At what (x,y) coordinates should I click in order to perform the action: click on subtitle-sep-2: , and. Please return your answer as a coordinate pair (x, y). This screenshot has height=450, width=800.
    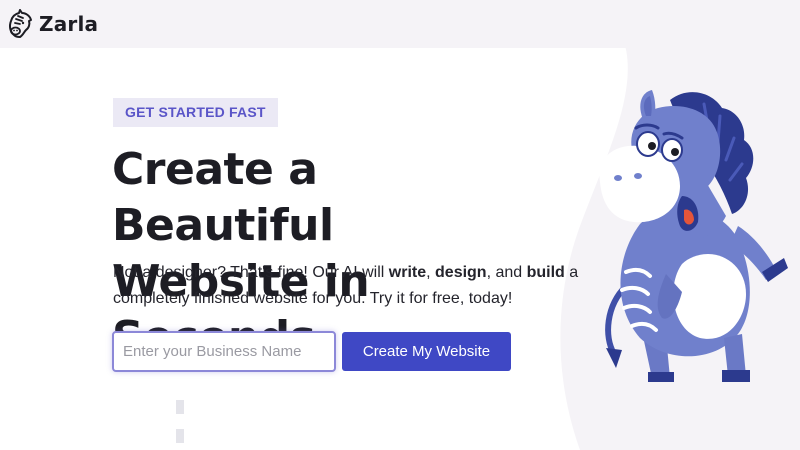
    Looking at the image, I should click on (506, 272).